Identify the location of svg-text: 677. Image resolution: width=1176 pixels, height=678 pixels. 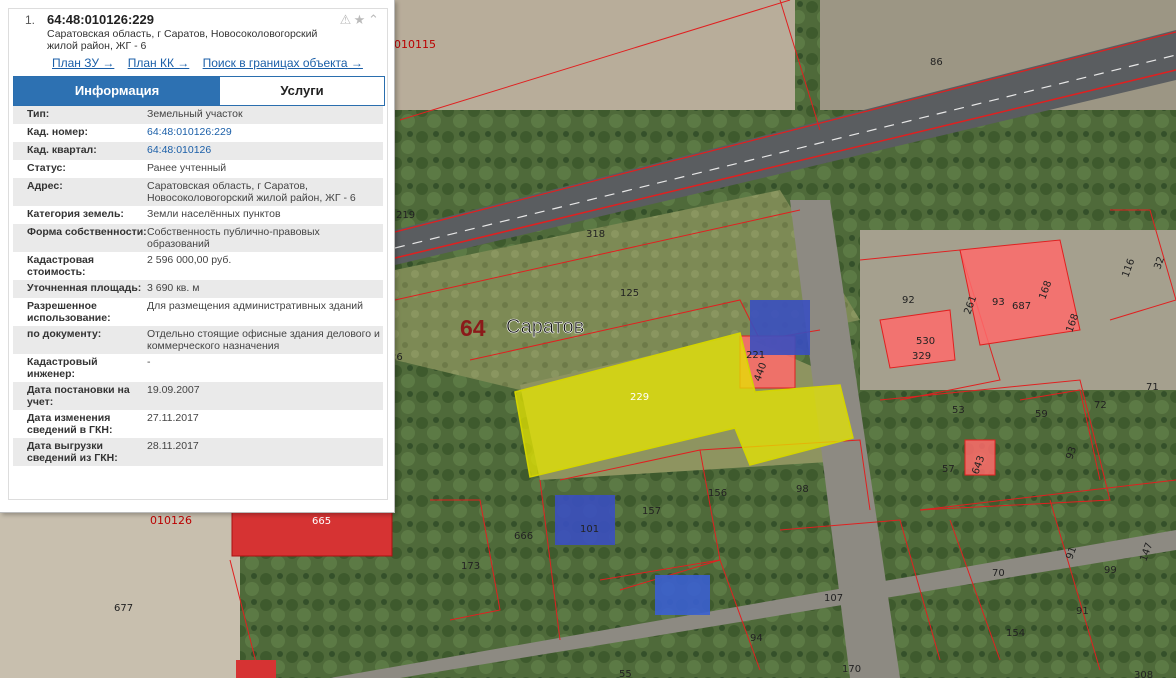
(123, 608).